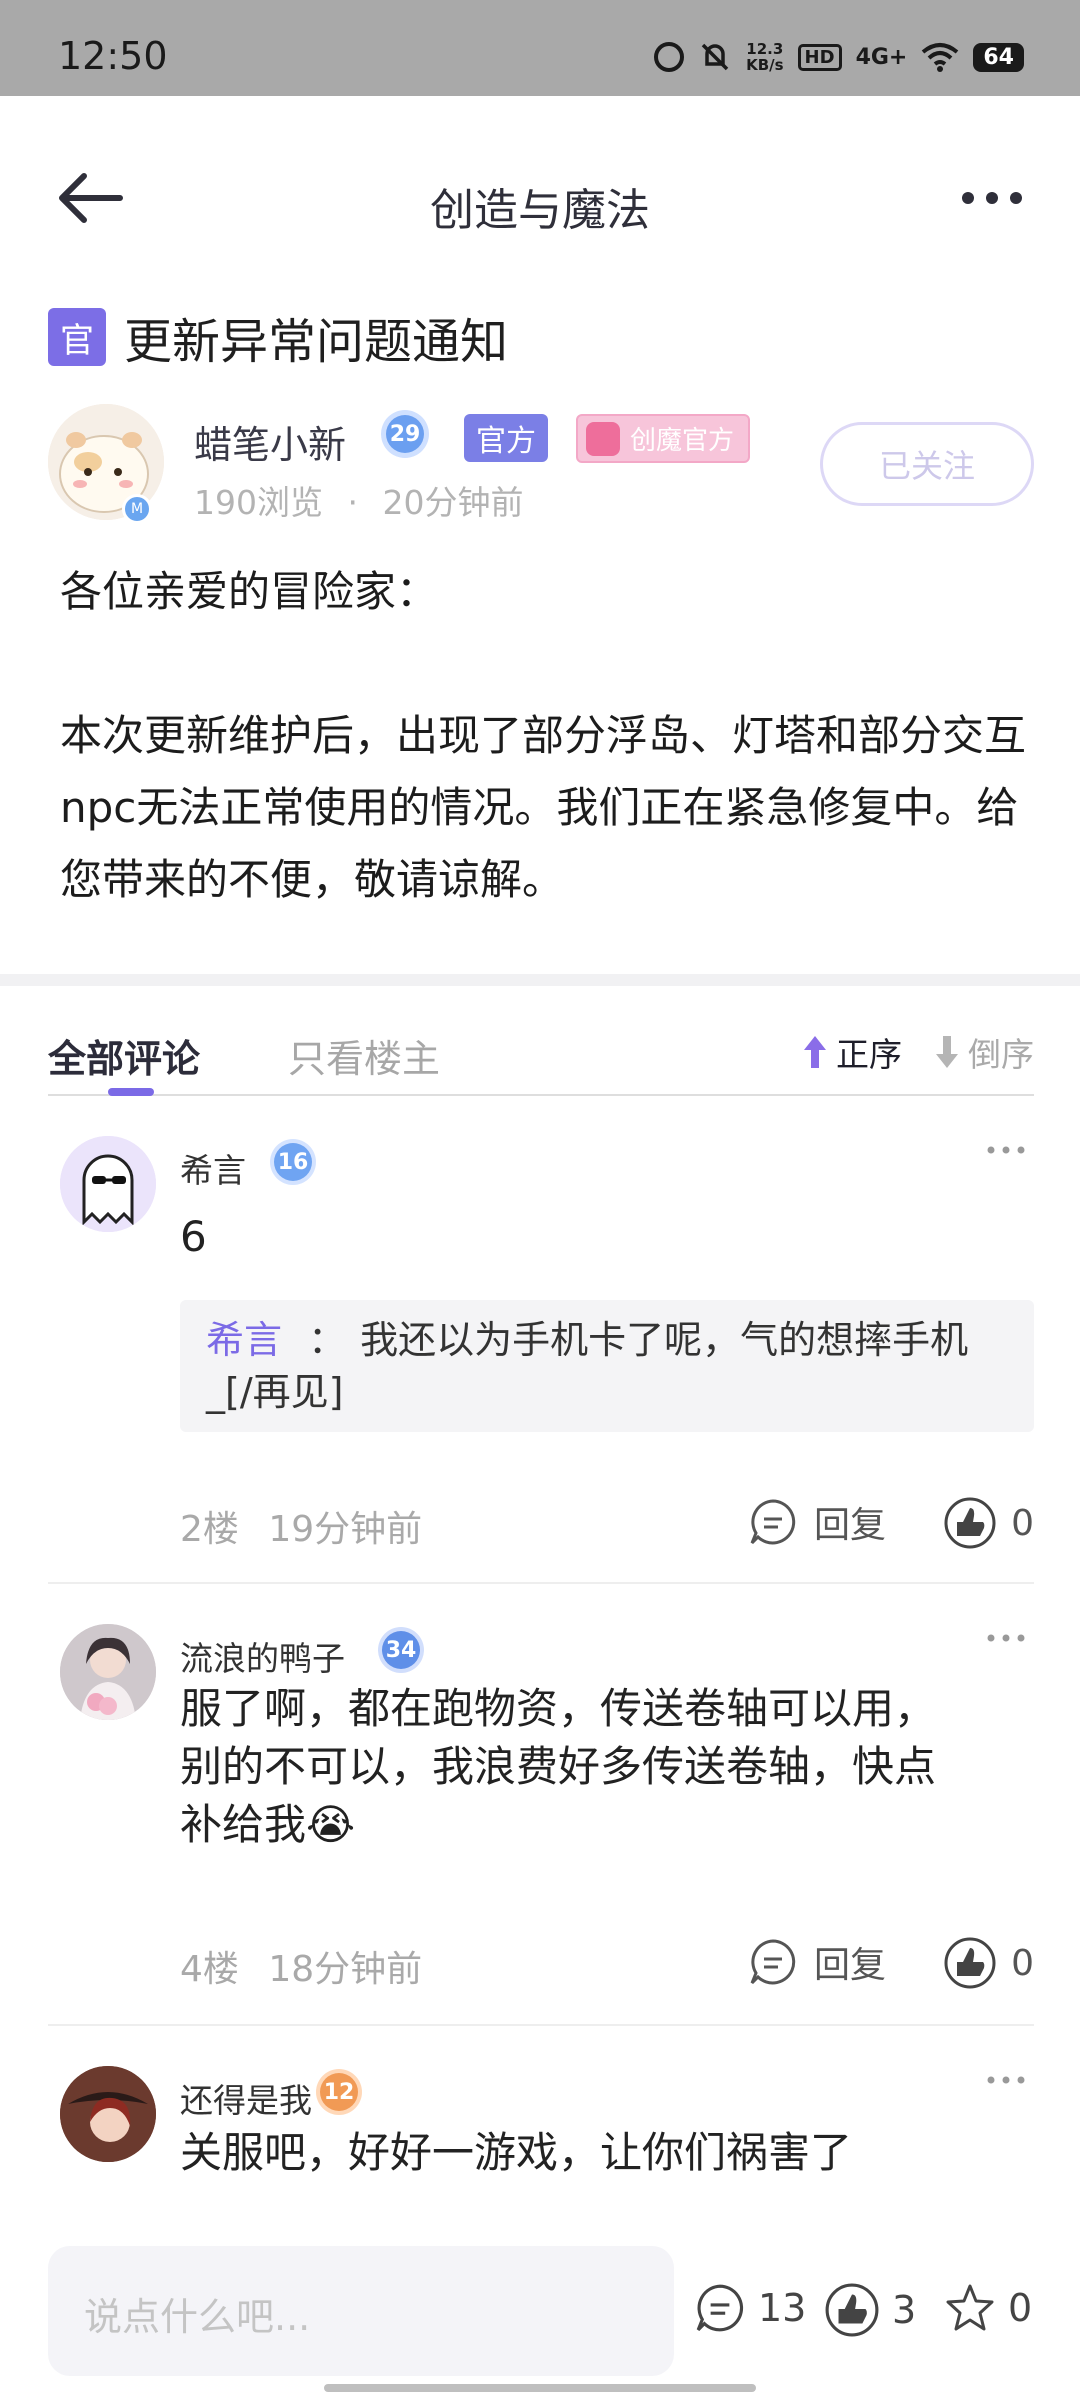 This screenshot has width=1080, height=2400. What do you see at coordinates (715, 57) in the screenshot?
I see `mute-icon` at bounding box center [715, 57].